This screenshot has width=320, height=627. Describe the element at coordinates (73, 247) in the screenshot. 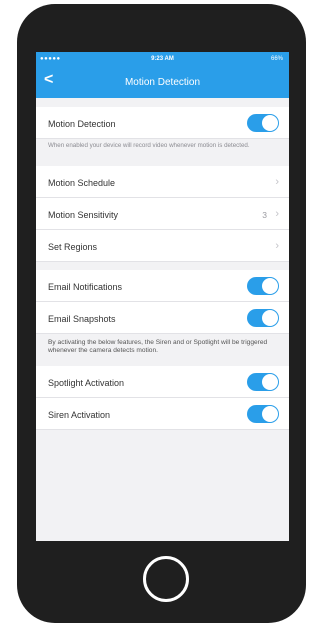

I see `set-regions-label: Set Regions` at that location.